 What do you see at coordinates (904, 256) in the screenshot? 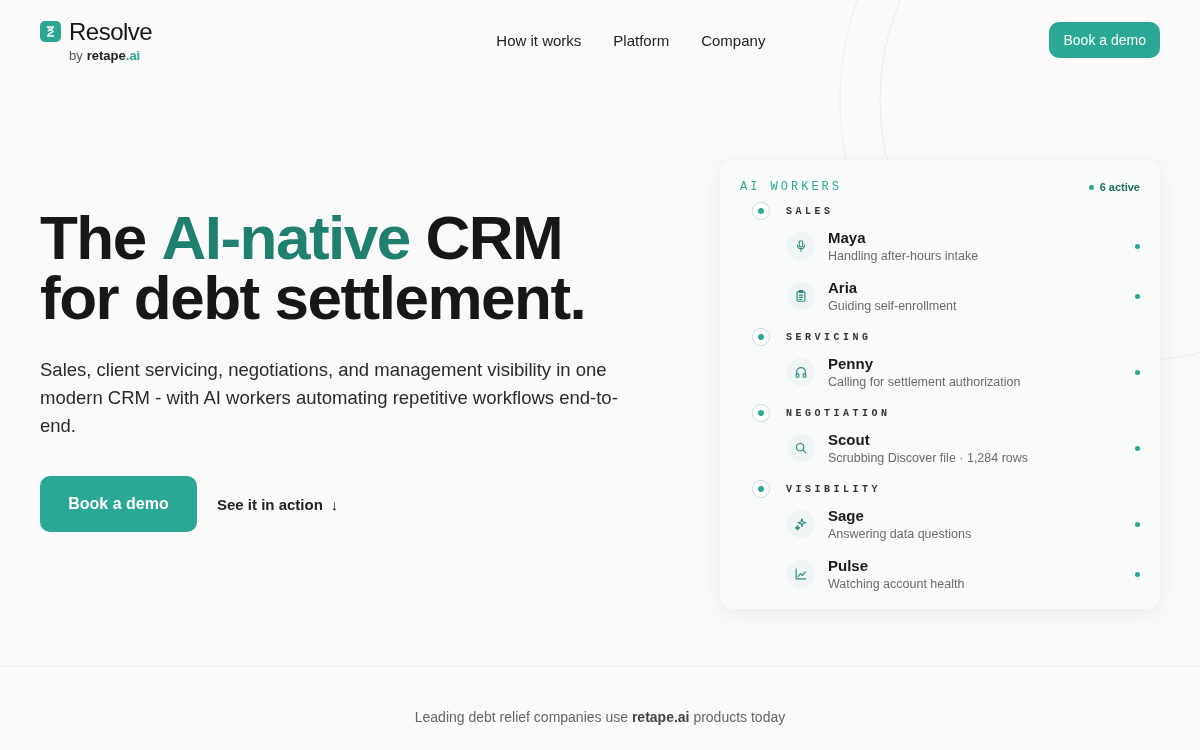
I see `worker-task: Handling after-hours intake` at bounding box center [904, 256].